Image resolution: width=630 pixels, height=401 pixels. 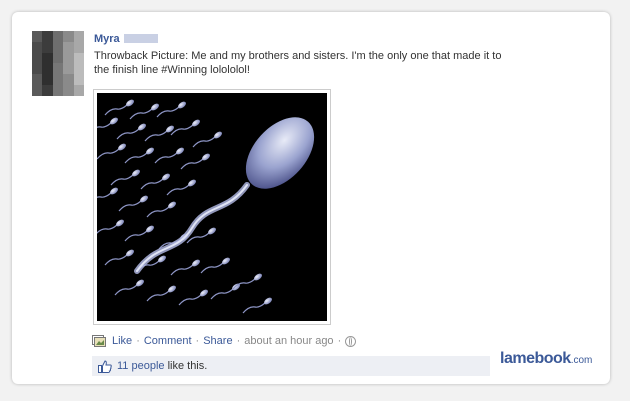 I want to click on avatar, so click(x=58, y=63).